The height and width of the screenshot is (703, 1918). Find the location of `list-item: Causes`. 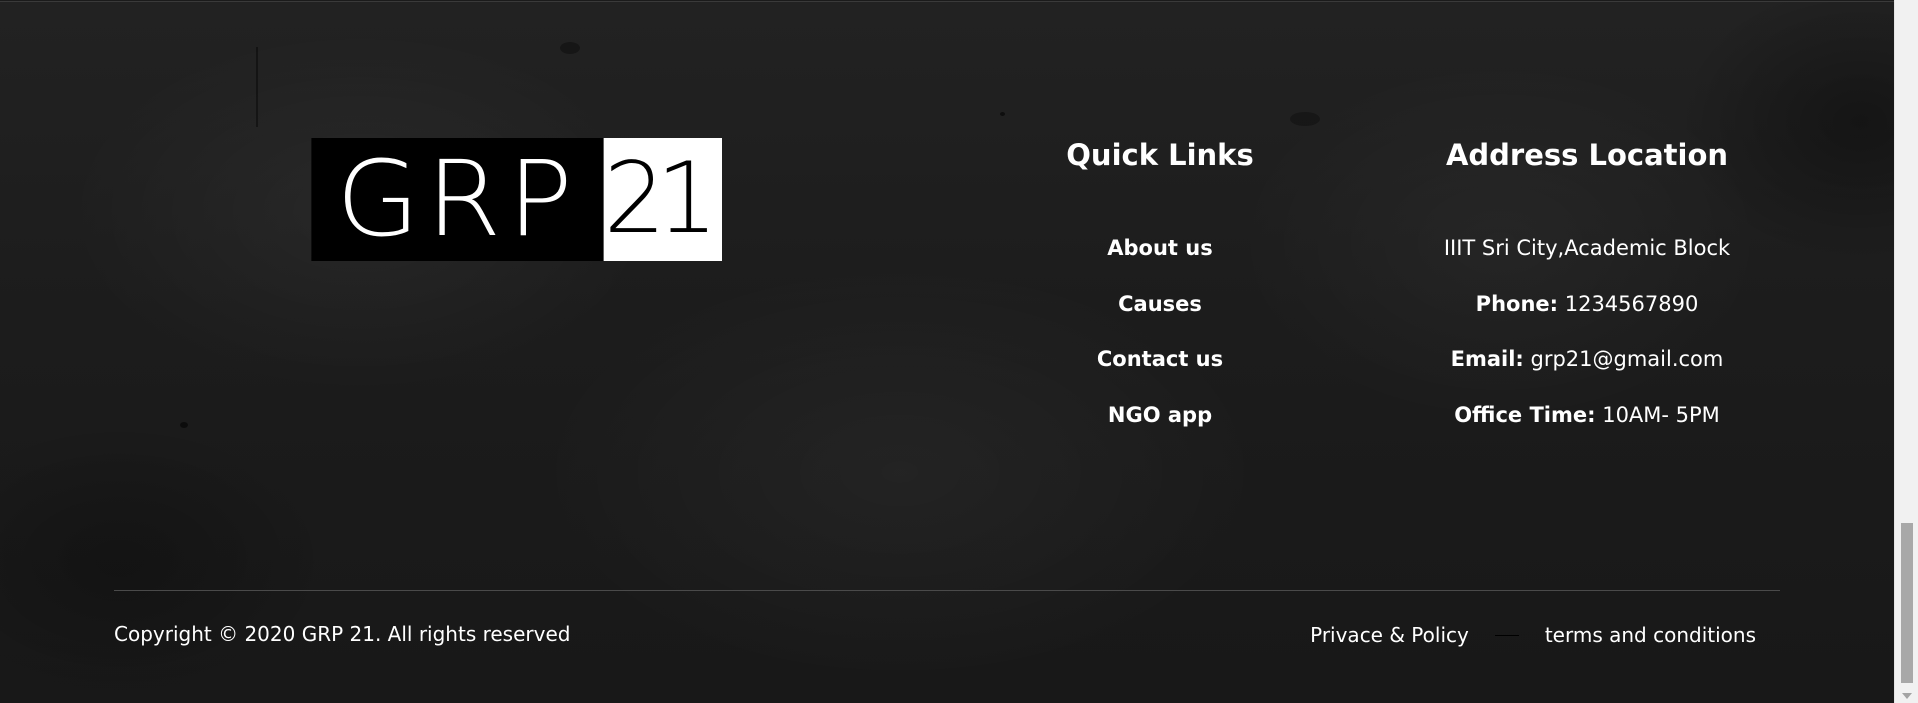

list-item: Causes is located at coordinates (1160, 316).